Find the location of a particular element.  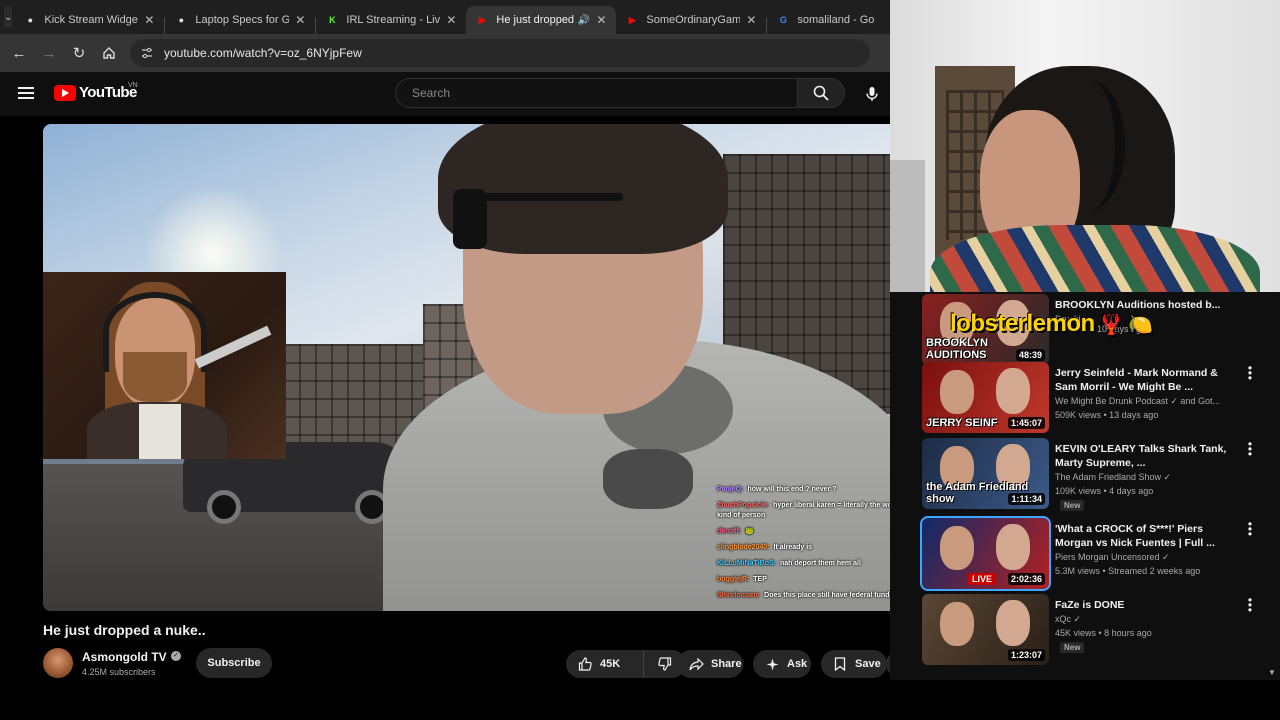

browser-tab: ● Laptop Specs for Gri ✕ is located at coordinates (240, 20).